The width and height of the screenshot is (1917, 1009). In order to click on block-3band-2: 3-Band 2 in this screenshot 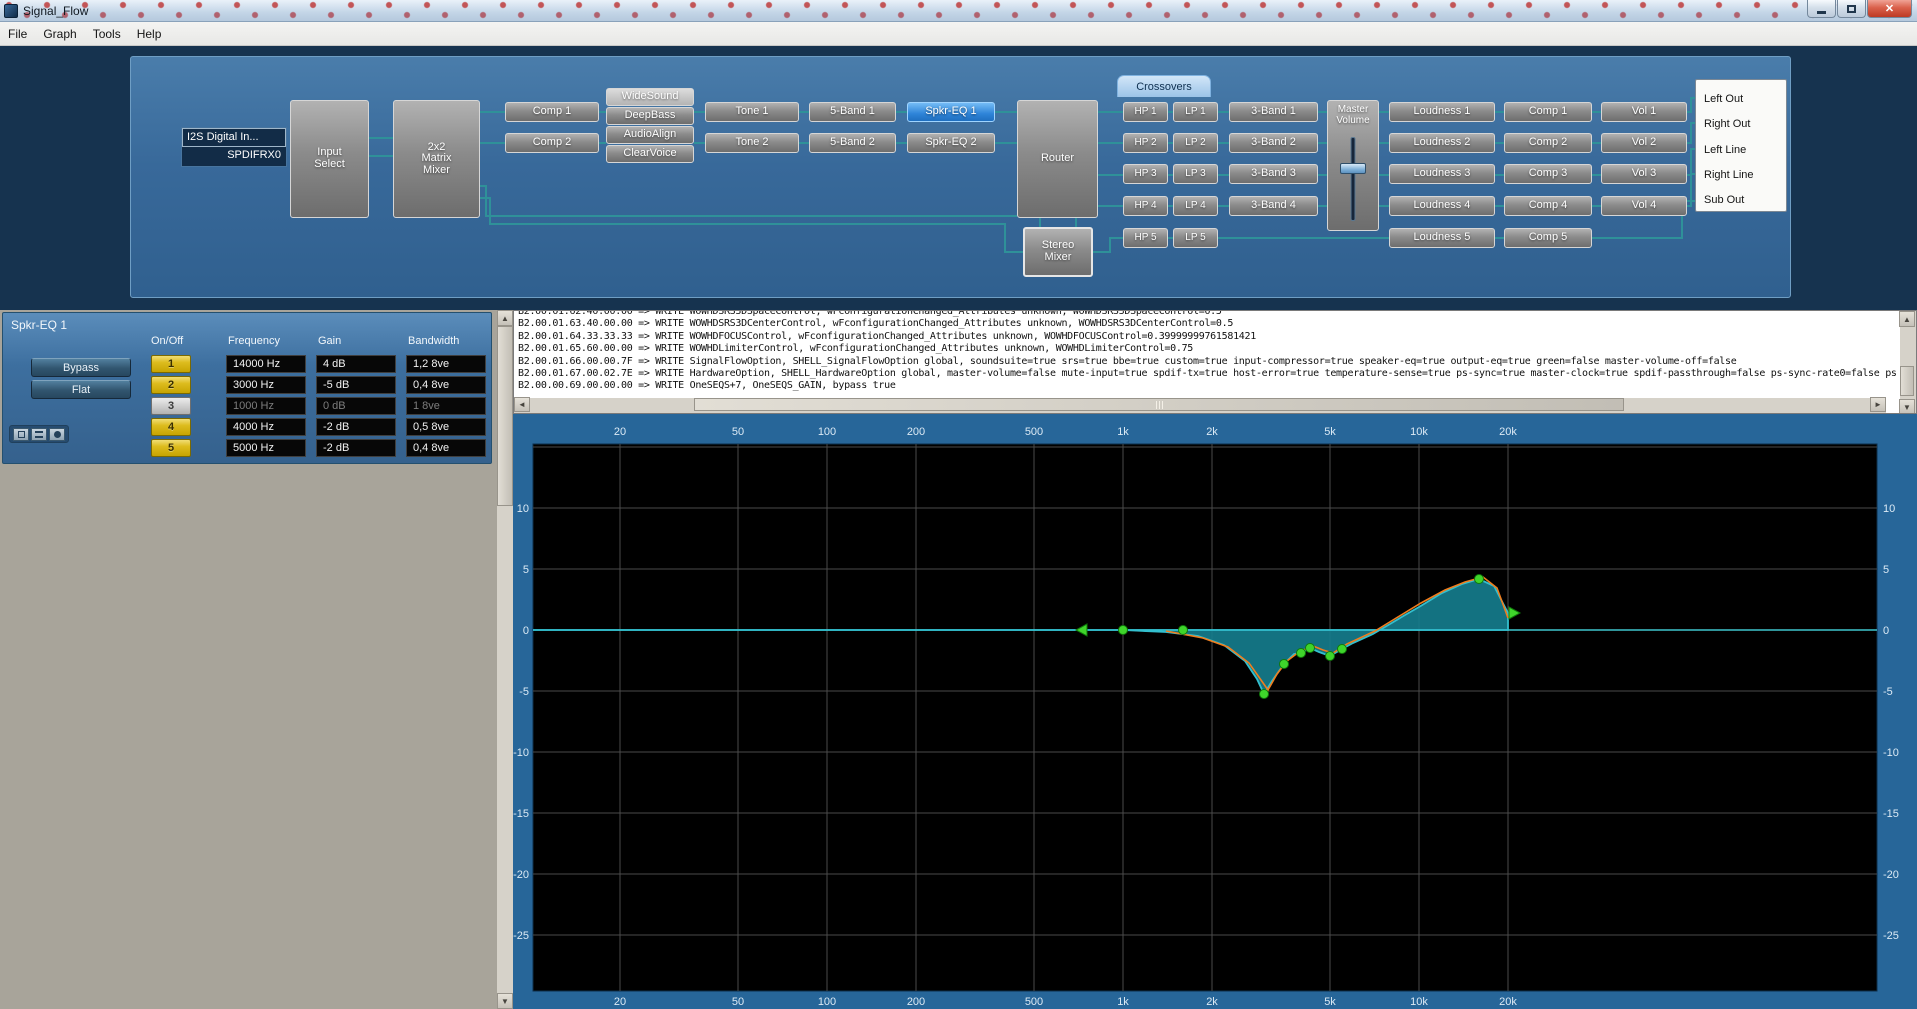, I will do `click(1273, 143)`.